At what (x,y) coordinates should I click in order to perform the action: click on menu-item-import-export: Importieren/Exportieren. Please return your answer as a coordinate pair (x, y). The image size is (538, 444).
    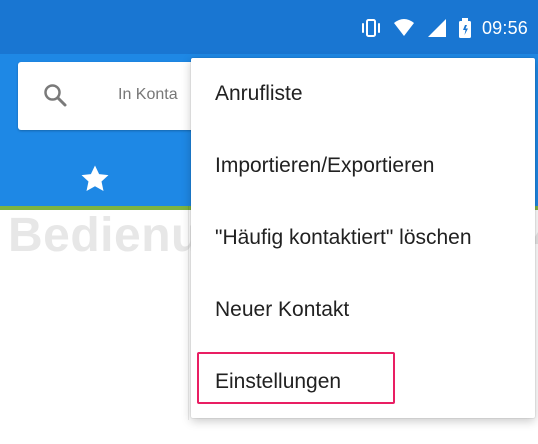
    Looking at the image, I should click on (363, 166).